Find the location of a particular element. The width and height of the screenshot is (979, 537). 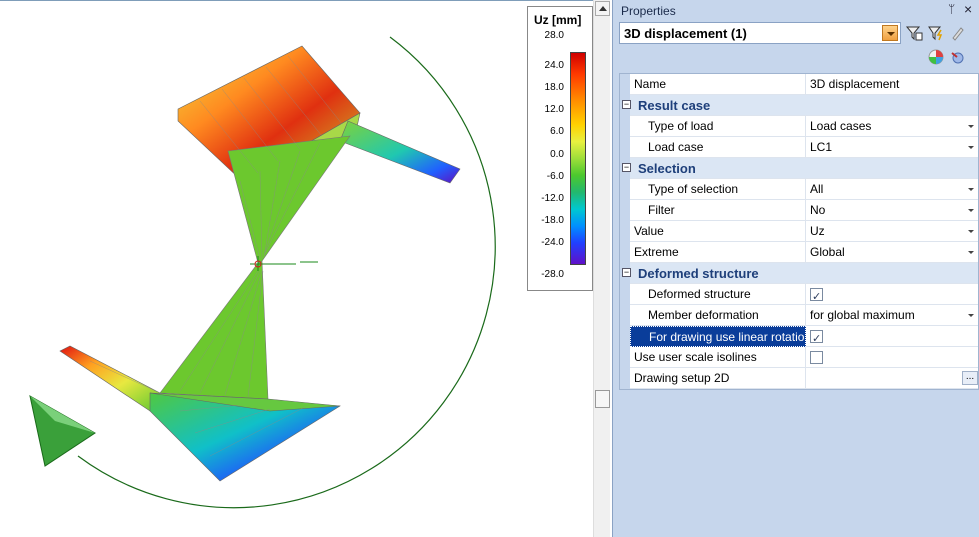

legend-tick: 12.0 is located at coordinates (554, 109).